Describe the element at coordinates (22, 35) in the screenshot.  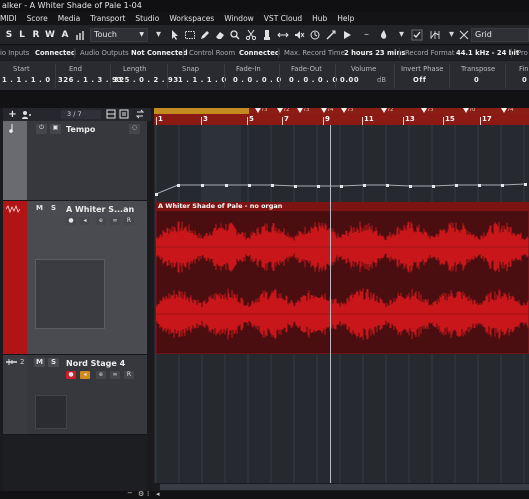
I see `read-all-button: L` at that location.